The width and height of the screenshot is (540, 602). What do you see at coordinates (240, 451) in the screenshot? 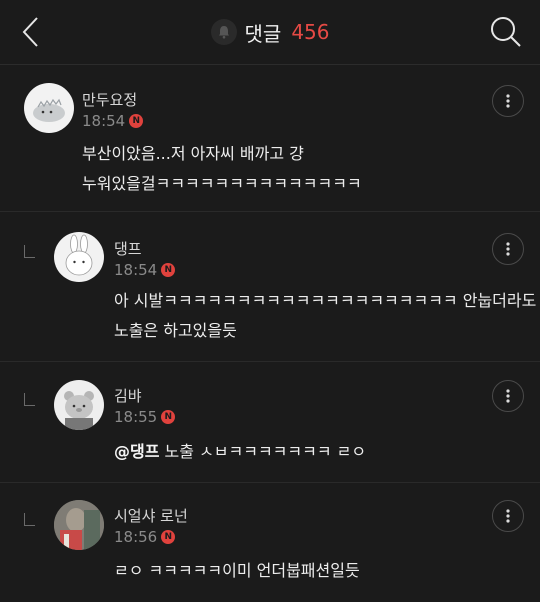
I see `comment-text: @댕프 노출 ㅅㅂㅋㅋㅋㅋㅋㅋㅋ ㄹㅇ` at bounding box center [240, 451].